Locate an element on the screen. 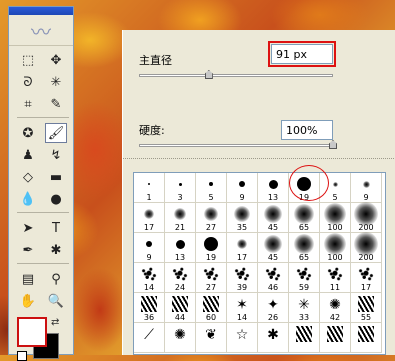  notes-tool: ▤ is located at coordinates (28, 279).